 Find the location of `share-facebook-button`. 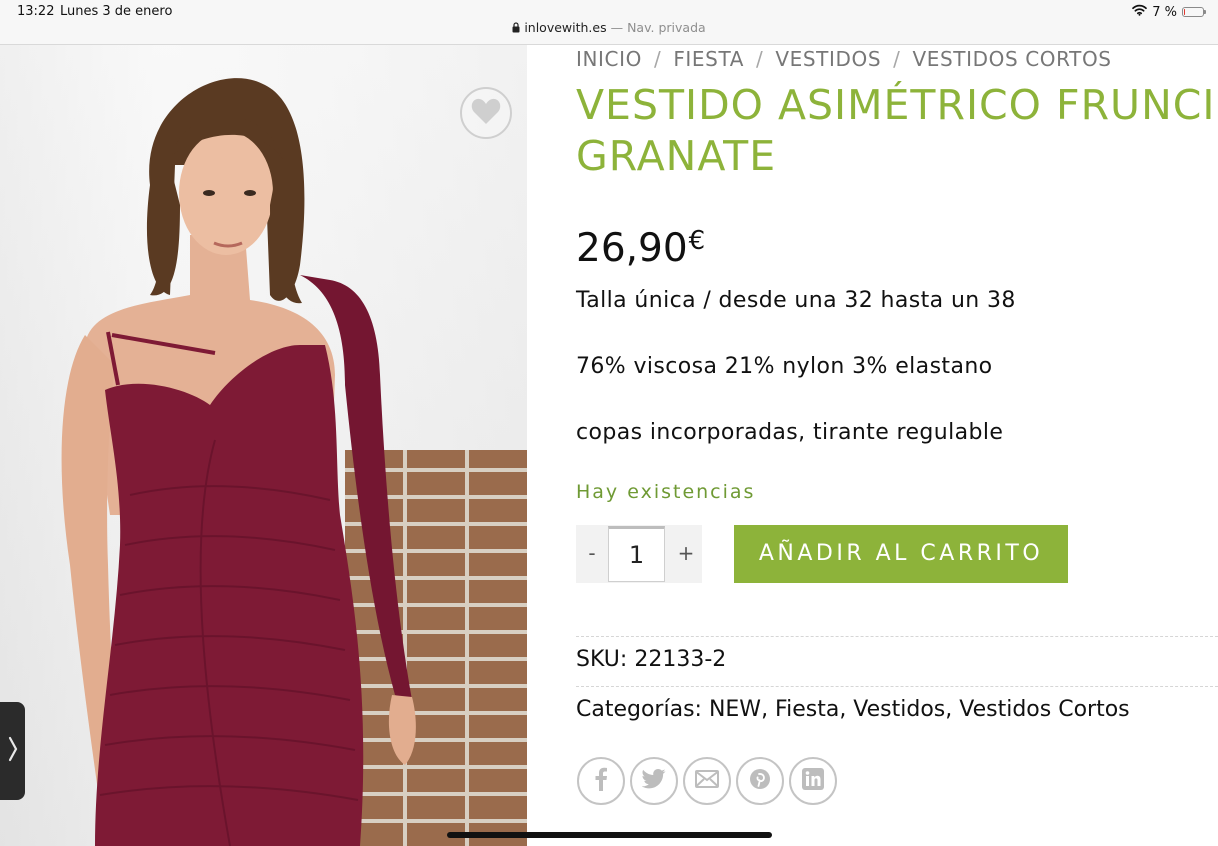

share-facebook-button is located at coordinates (601, 781).